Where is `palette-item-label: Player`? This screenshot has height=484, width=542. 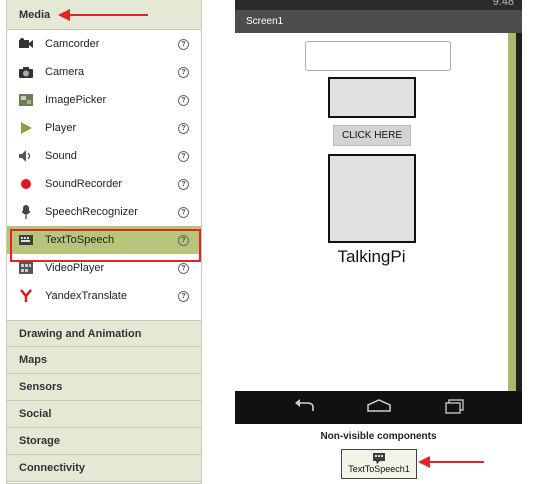
palette-item-label: Player is located at coordinates (61, 128).